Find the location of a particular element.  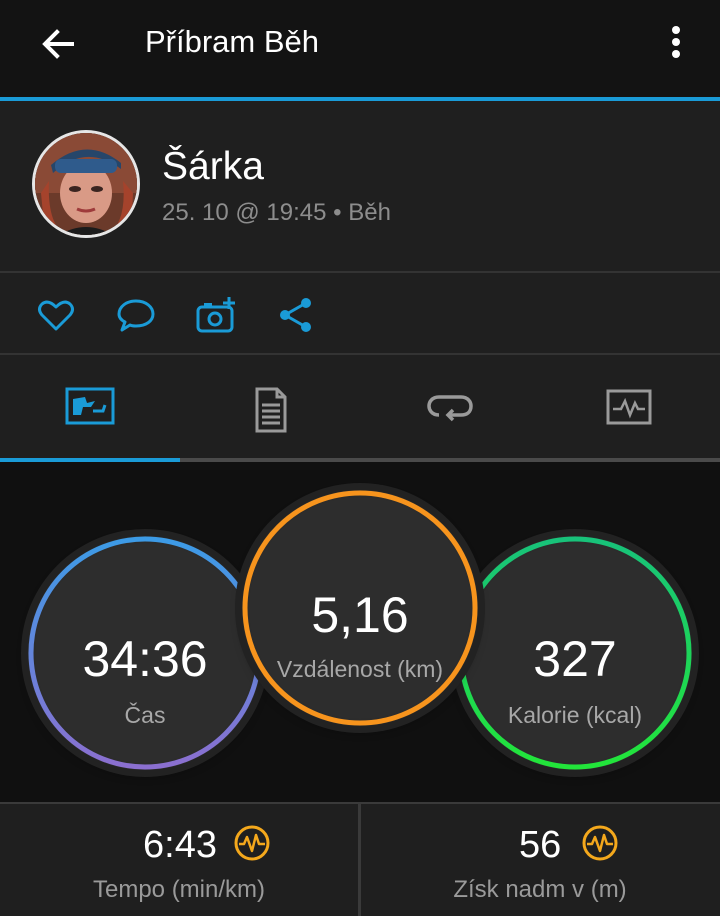

tab-charts is located at coordinates (630, 406).